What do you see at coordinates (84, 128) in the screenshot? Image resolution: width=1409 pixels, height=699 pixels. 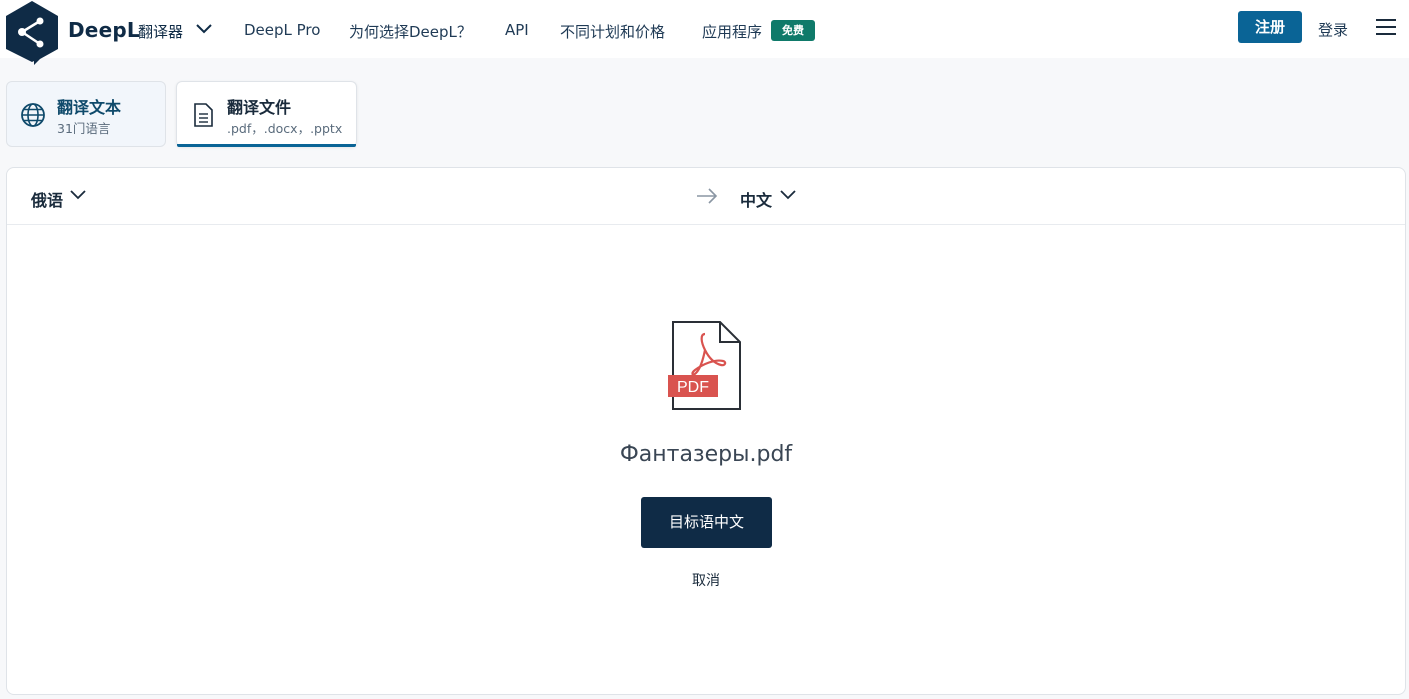 I see `tab-translate-text-subtitle: 31门语言` at bounding box center [84, 128].